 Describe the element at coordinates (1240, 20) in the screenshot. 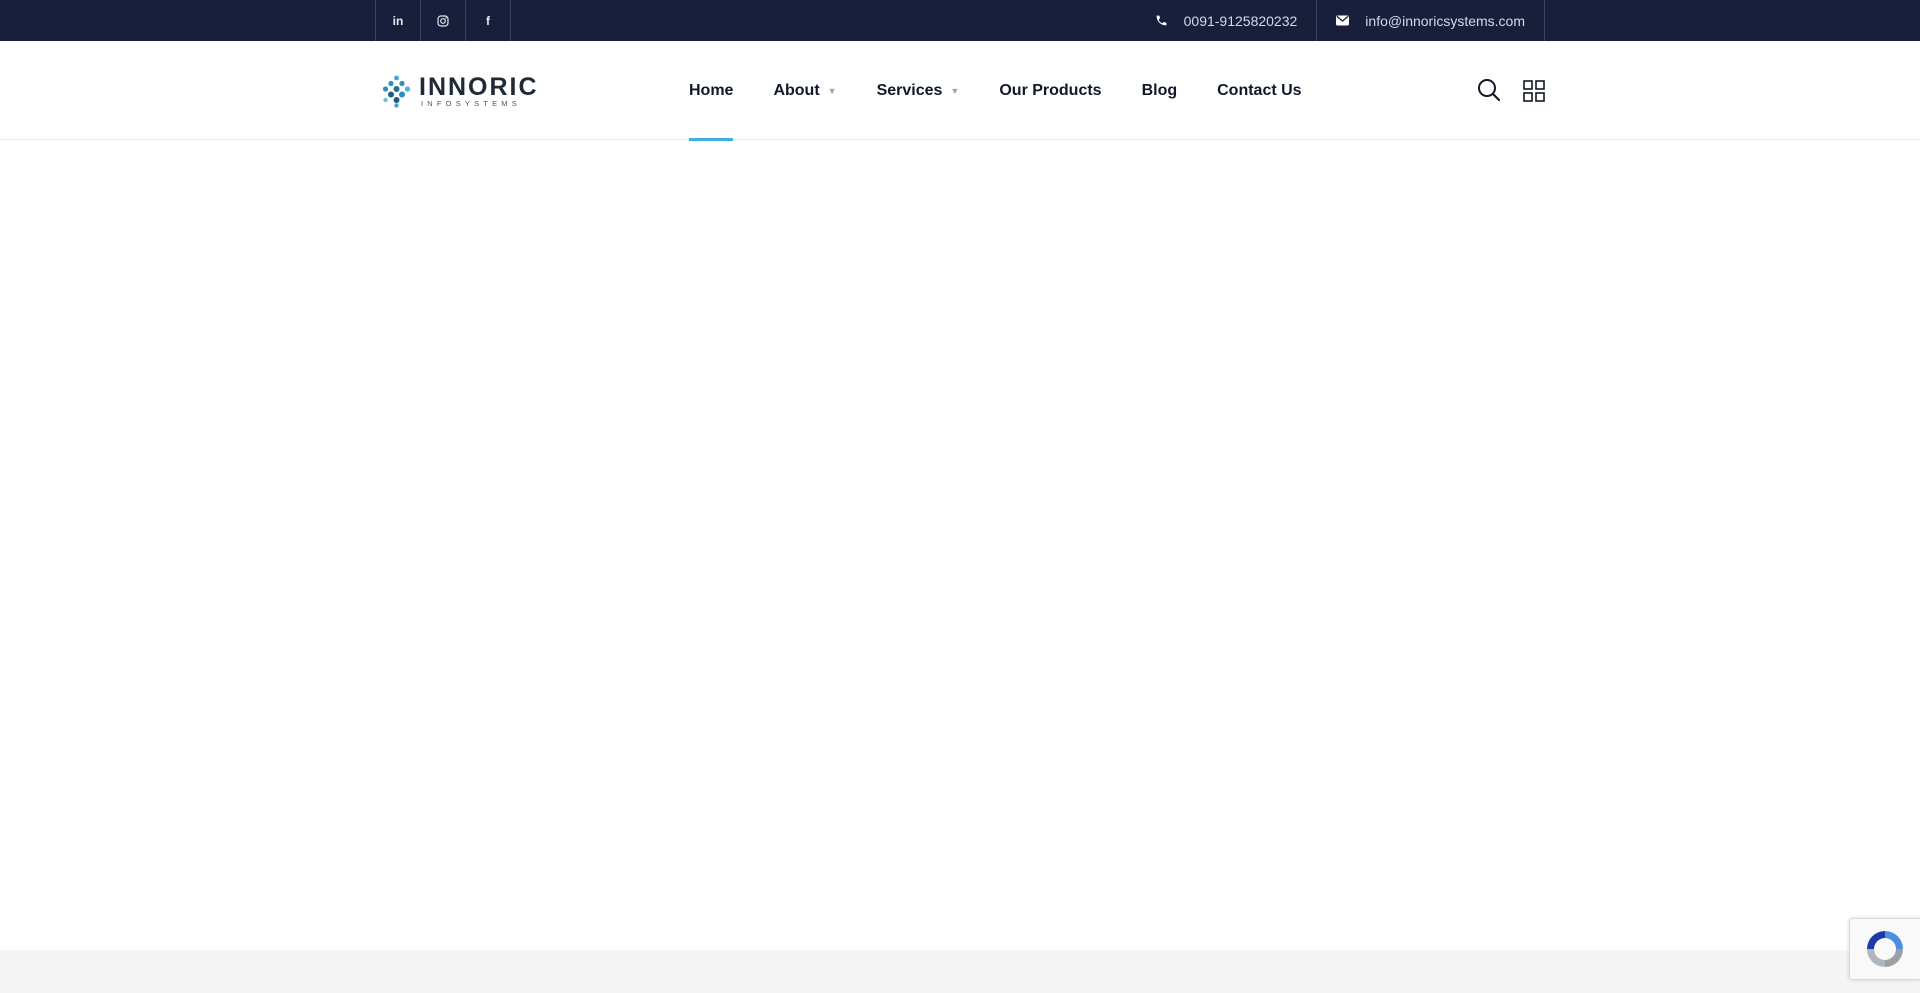

I see `phone-number: 0091-9125820232` at that location.